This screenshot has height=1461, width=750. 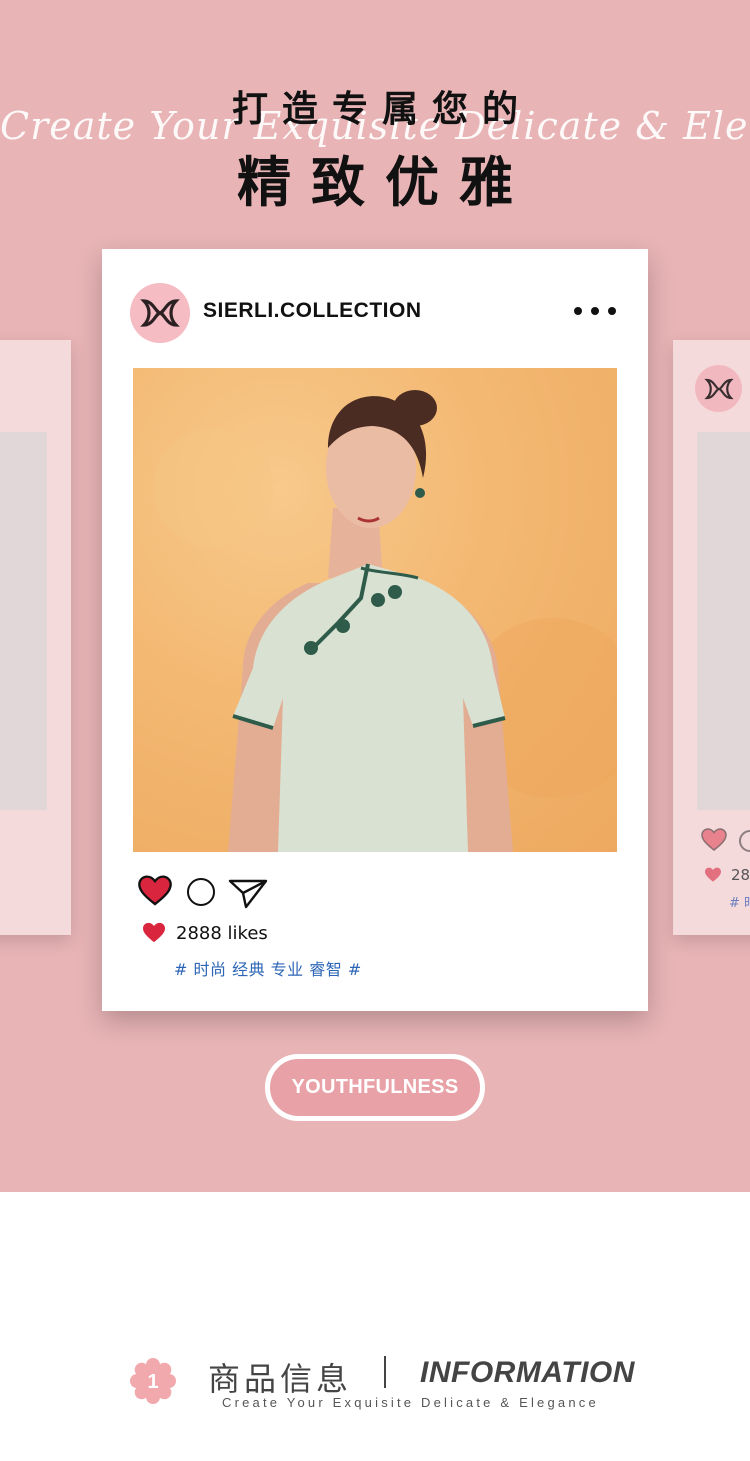 I want to click on more-dots-icon, so click(x=595, y=311).